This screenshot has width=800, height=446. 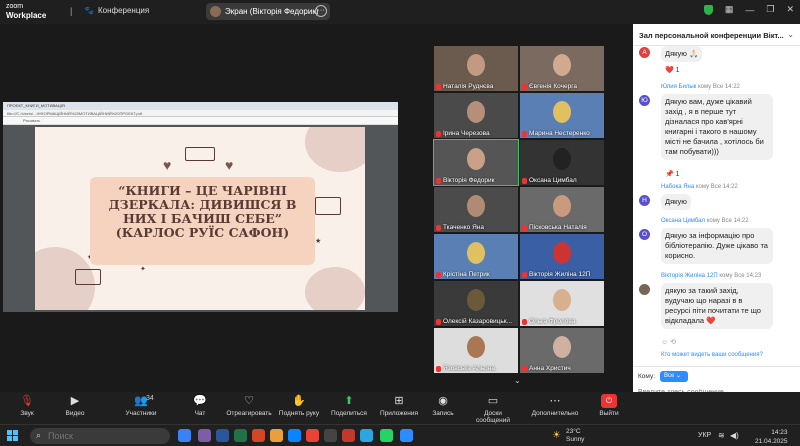 I want to click on participant-tile: Наталія Руднєва, so click(x=476, y=68).